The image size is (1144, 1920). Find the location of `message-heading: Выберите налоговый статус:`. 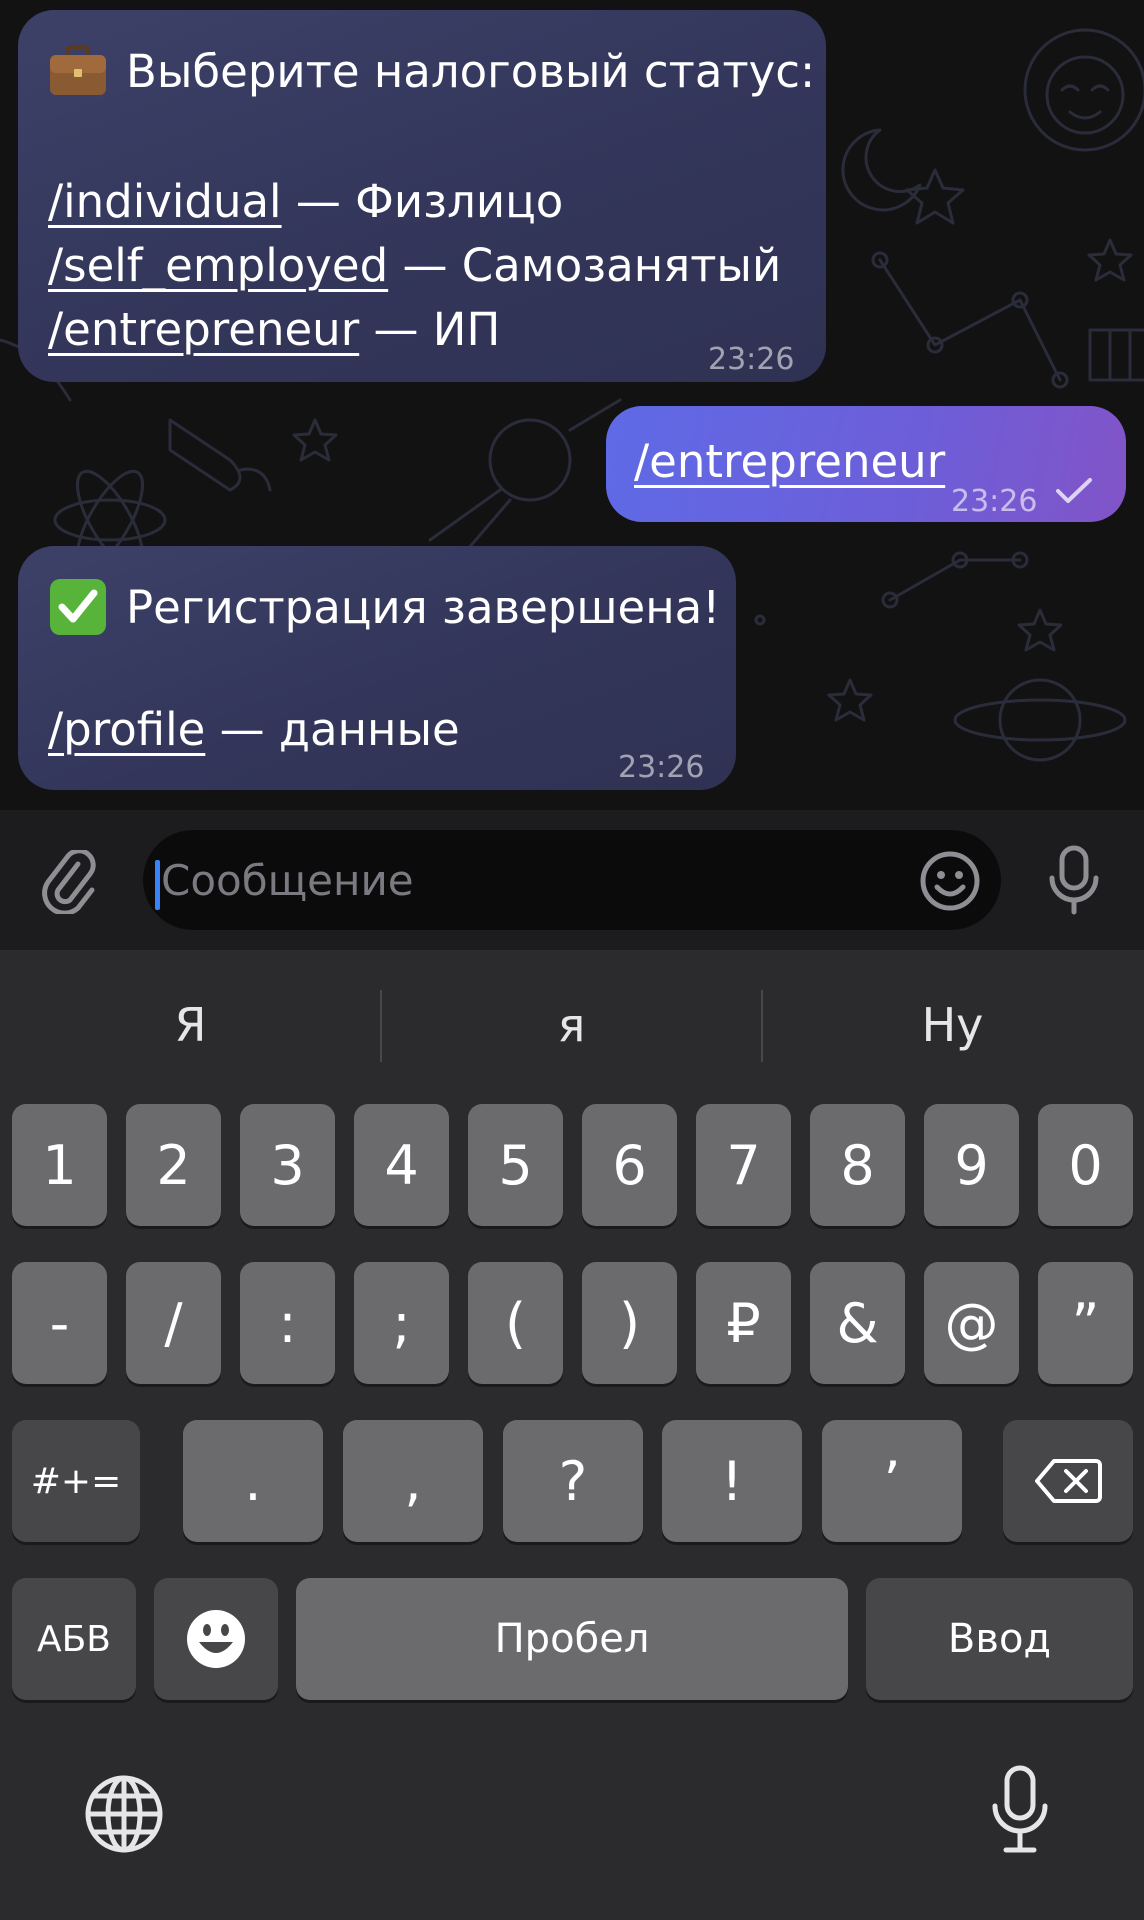

message-heading: Выберите налоговый статус: is located at coordinates (471, 71).